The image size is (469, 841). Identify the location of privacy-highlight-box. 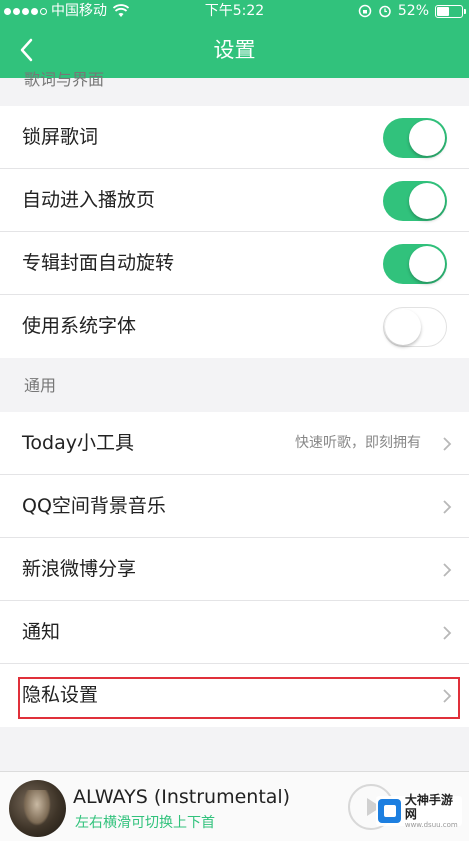
(239, 698).